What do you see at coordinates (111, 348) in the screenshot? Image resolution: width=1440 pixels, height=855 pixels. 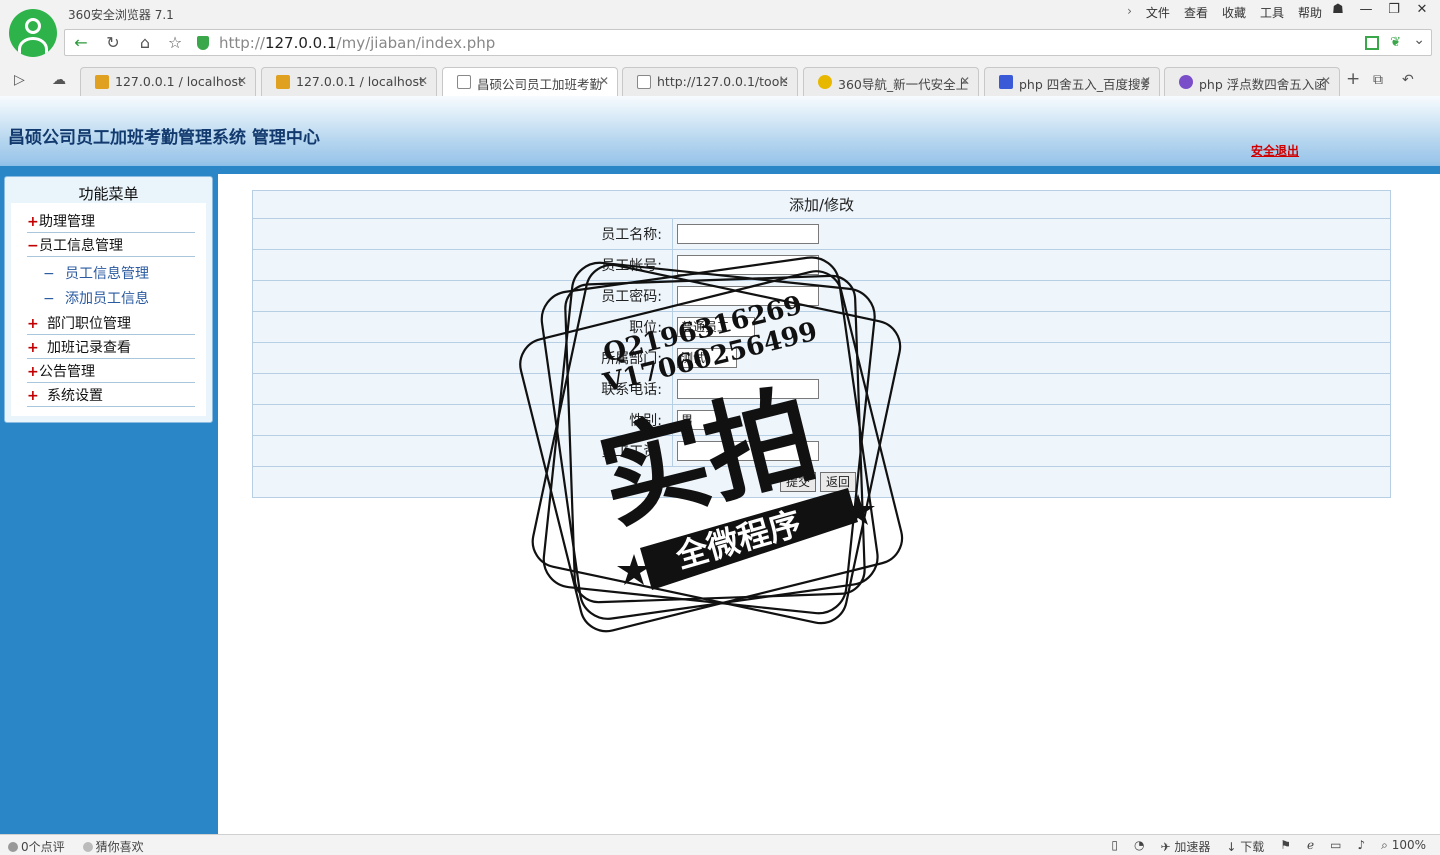 I see `sidebar-item-overtime: + 加班记录查看` at bounding box center [111, 348].